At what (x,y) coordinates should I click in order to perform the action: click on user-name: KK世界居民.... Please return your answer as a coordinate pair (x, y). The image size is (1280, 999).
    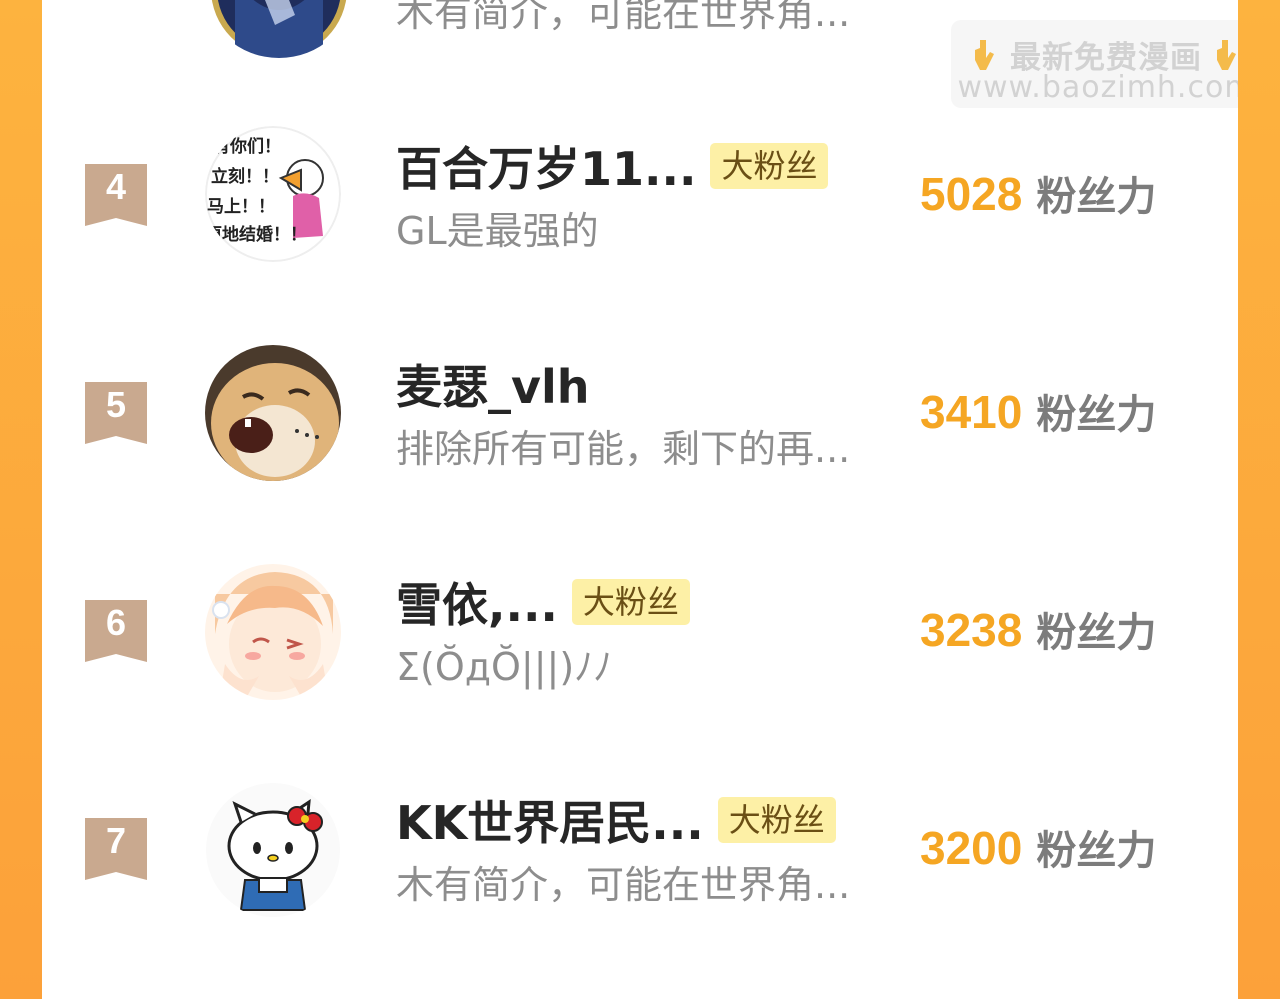
    Looking at the image, I should click on (550, 820).